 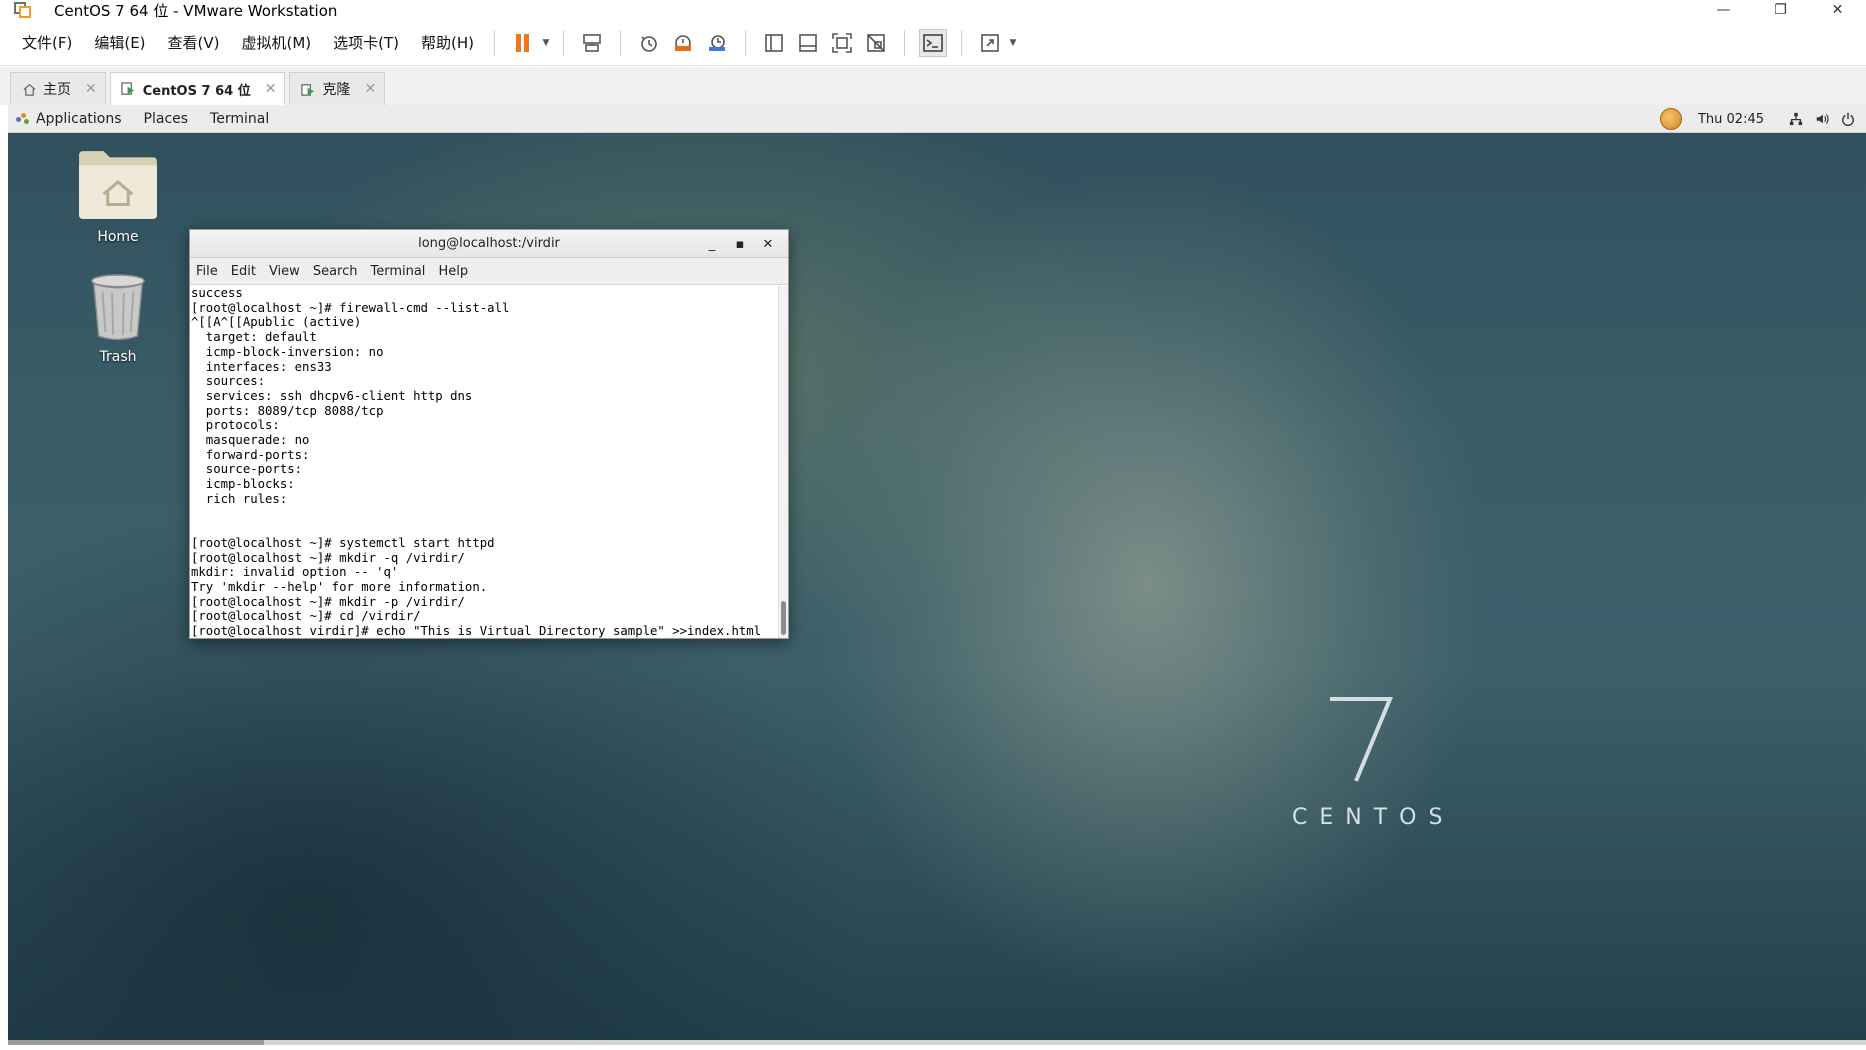 I want to click on terminal-line: [root@localhost ~]# mkdir -q /virdir/, so click(x=328, y=557).